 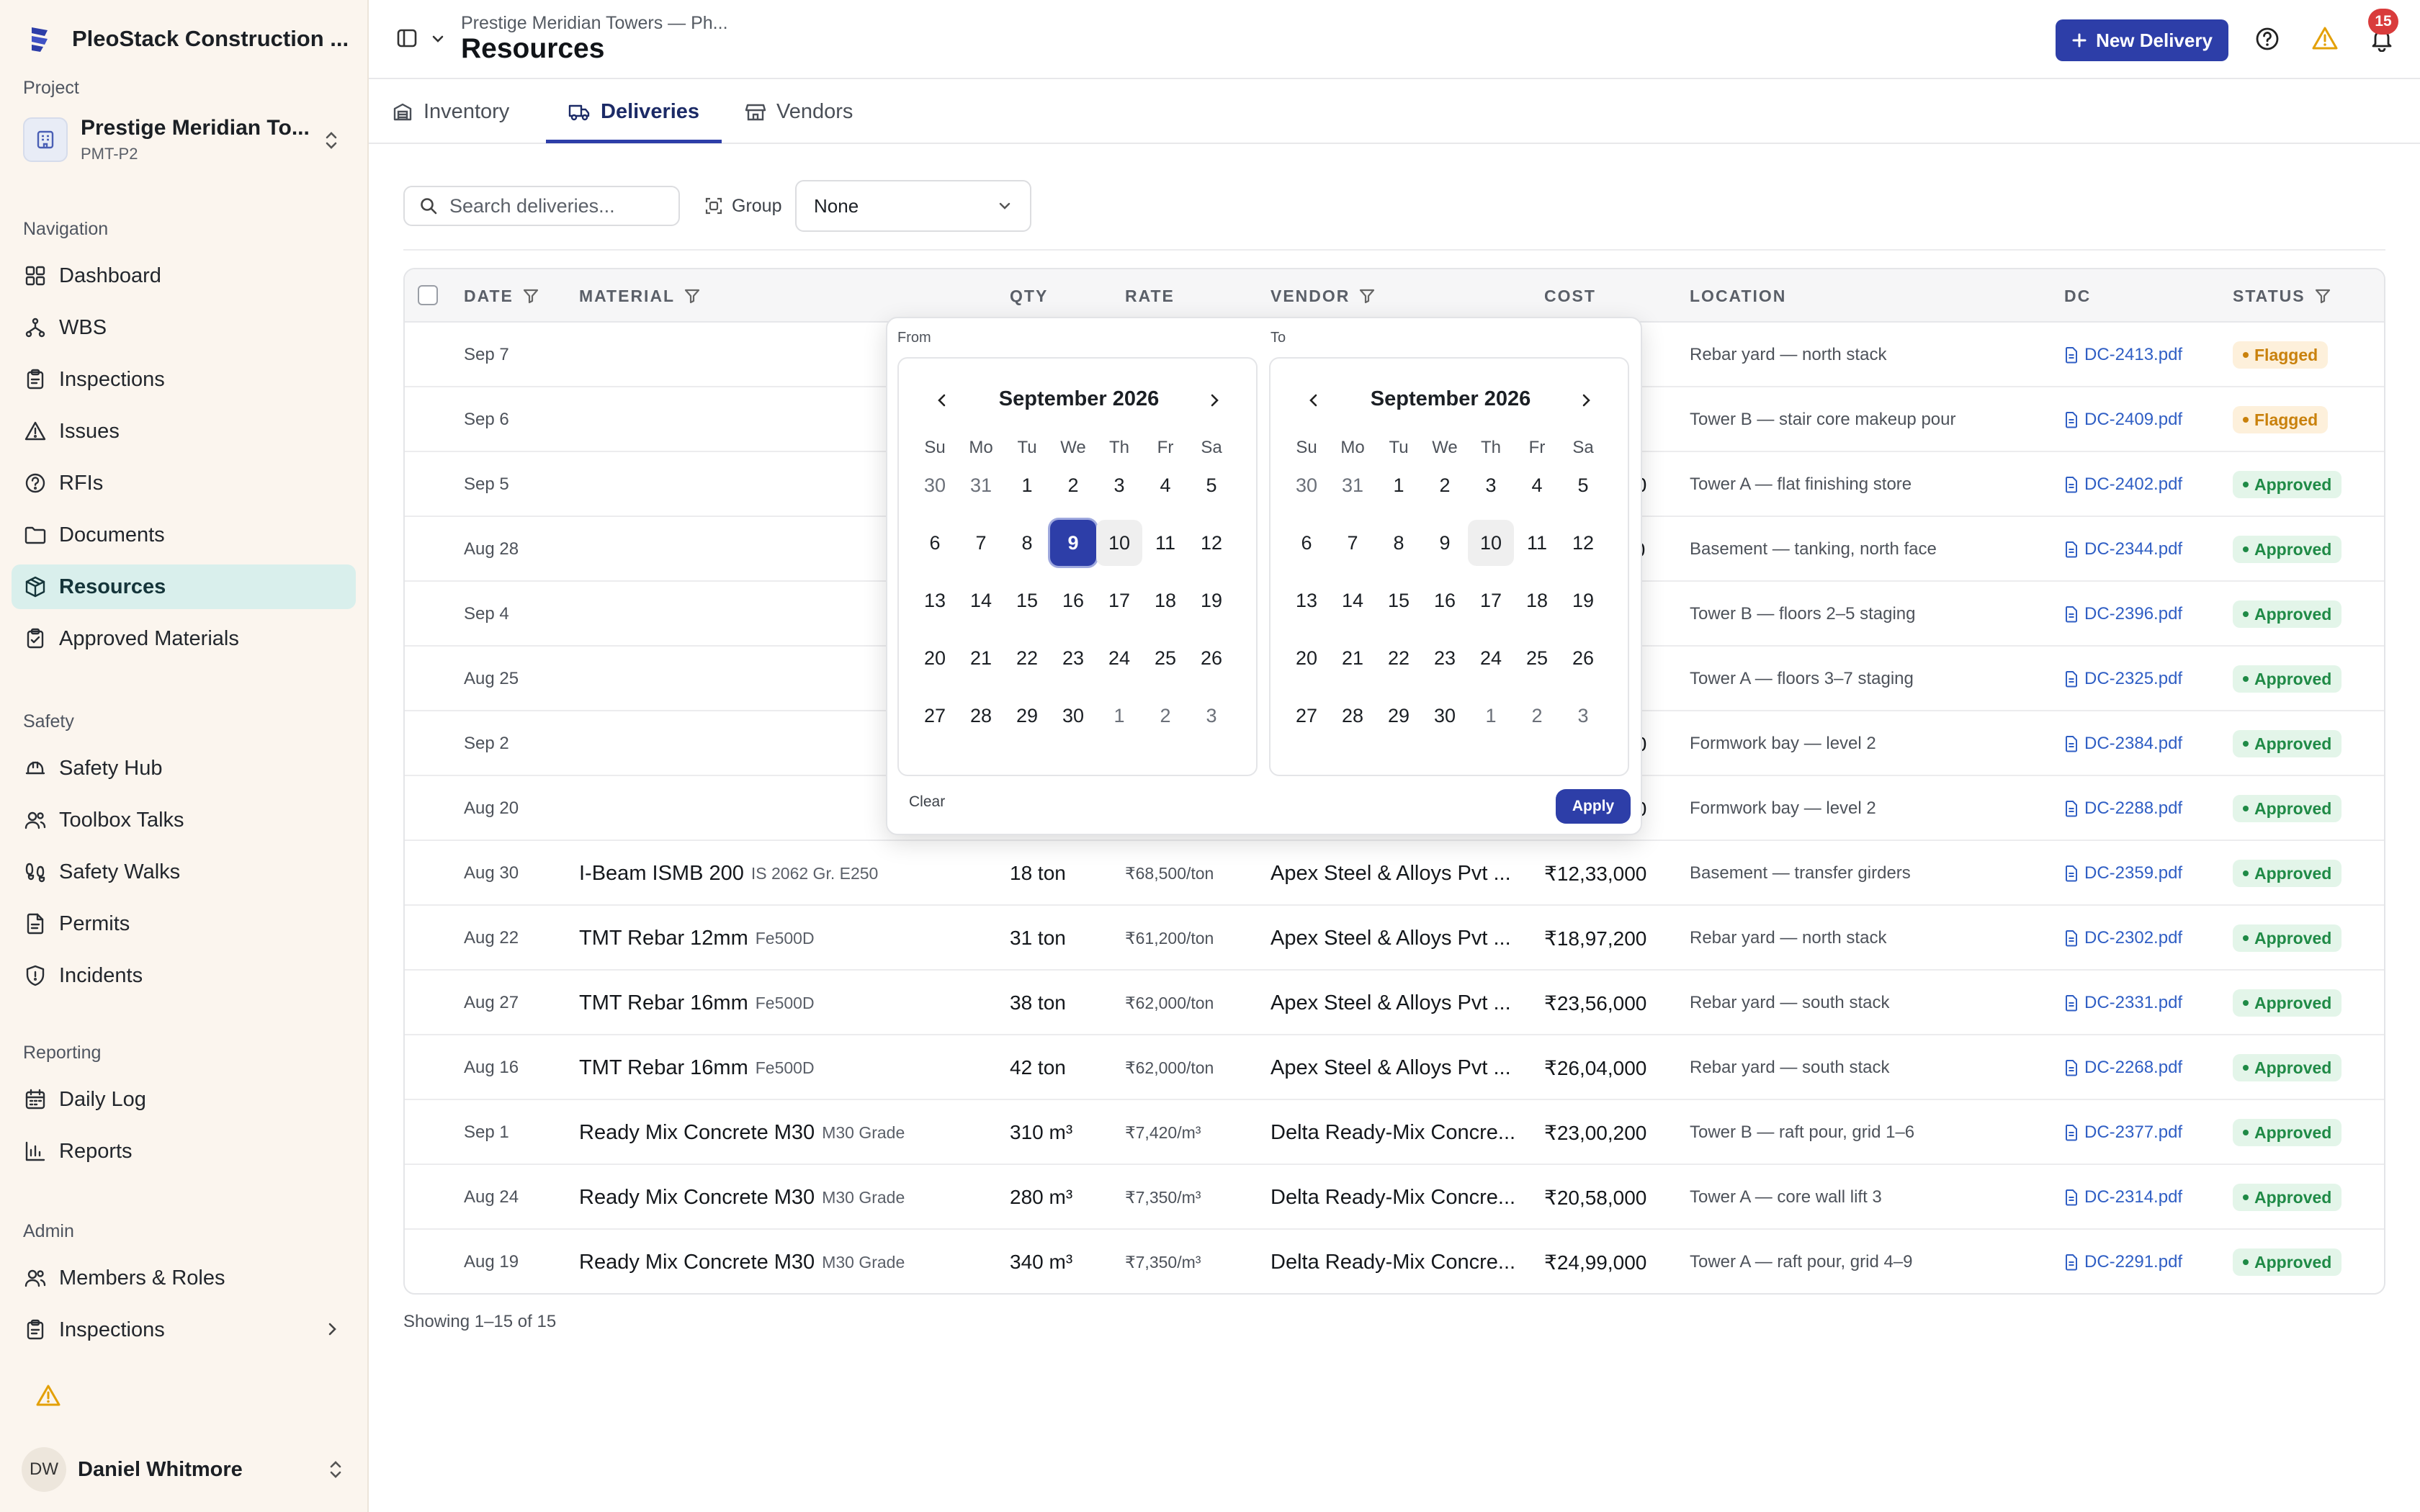 What do you see at coordinates (2143, 679) in the screenshot?
I see `dc-link: DC-2325.pdf` at bounding box center [2143, 679].